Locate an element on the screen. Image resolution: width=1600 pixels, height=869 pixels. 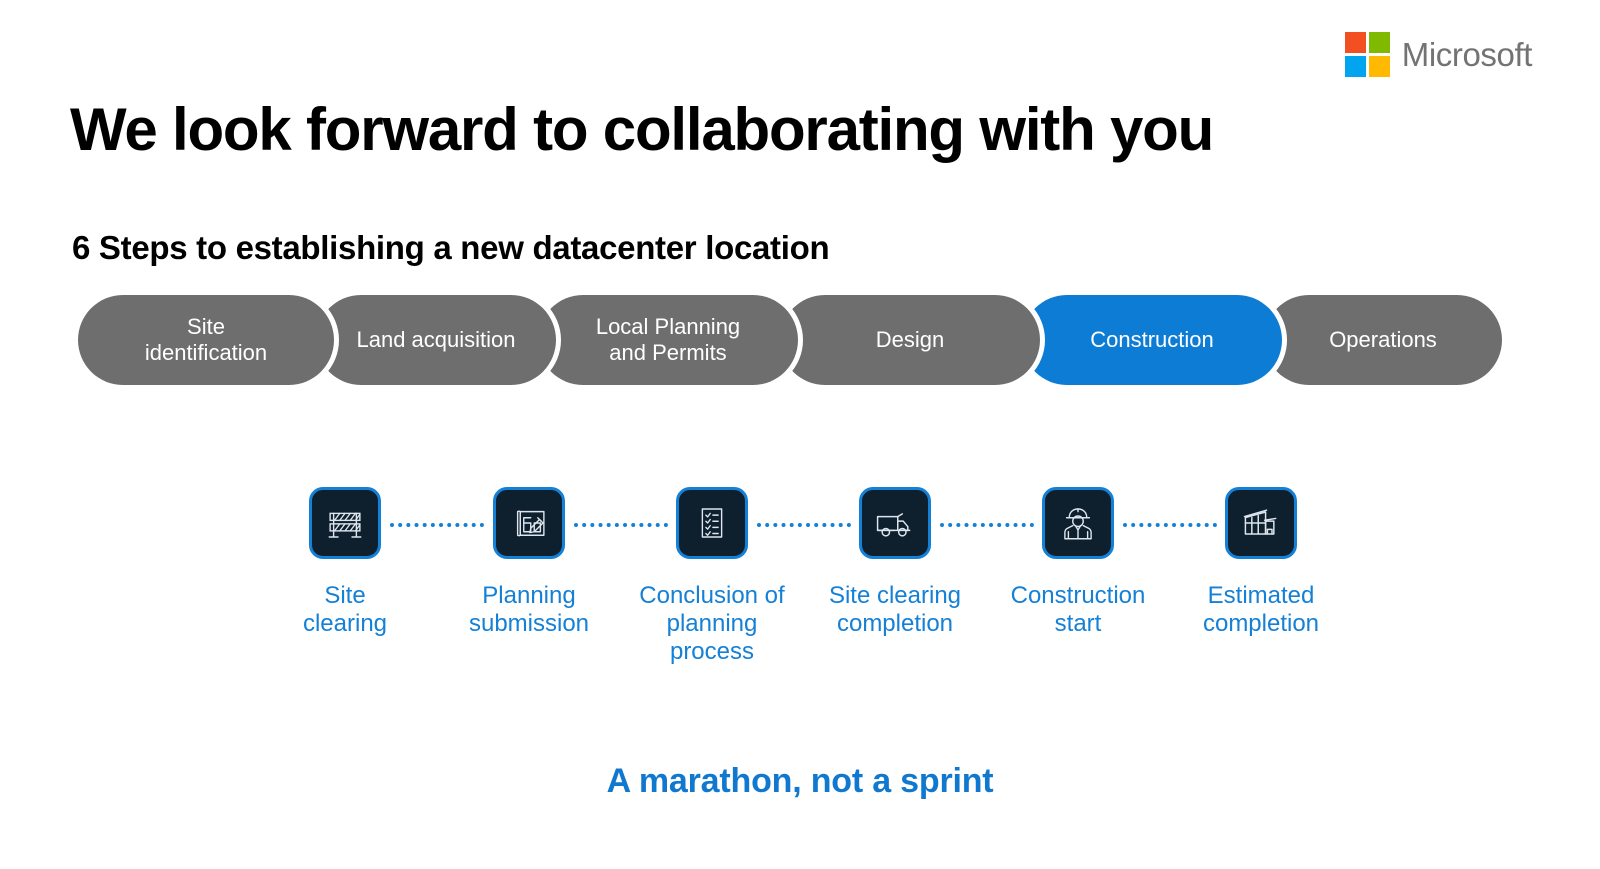
phase-segment: Local Planning and Permits is located at coordinates (668, 340).